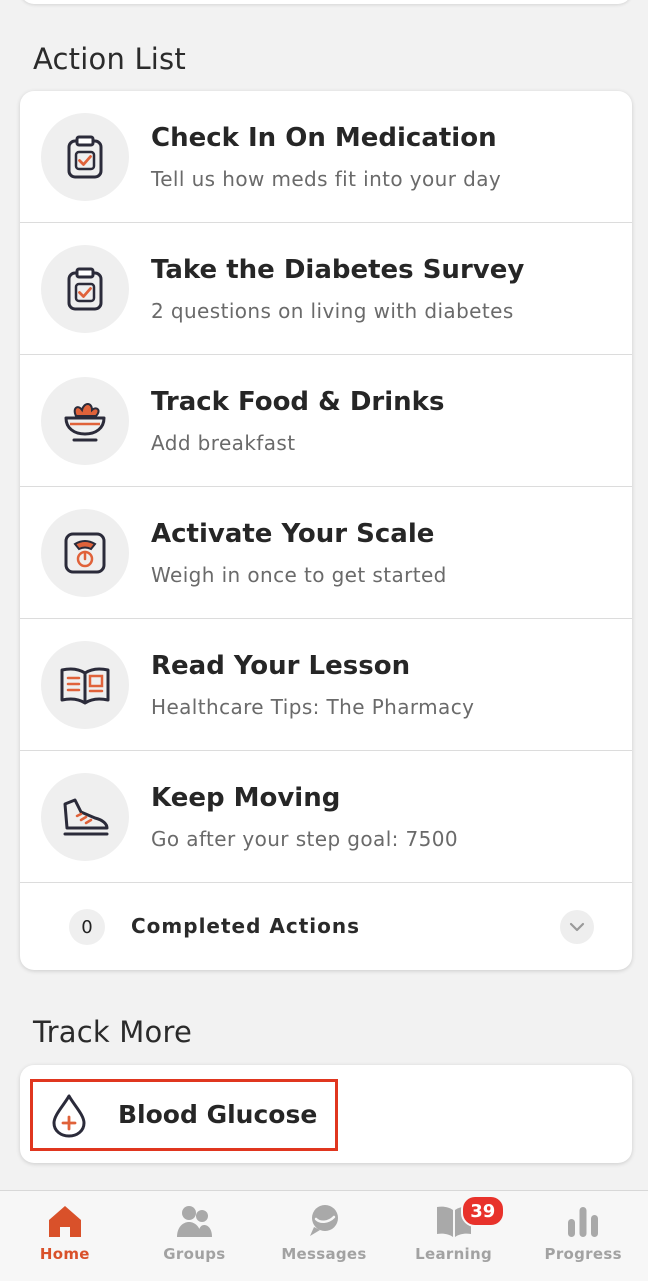 The width and height of the screenshot is (648, 1281). I want to click on open-book-icon, so click(85, 685).